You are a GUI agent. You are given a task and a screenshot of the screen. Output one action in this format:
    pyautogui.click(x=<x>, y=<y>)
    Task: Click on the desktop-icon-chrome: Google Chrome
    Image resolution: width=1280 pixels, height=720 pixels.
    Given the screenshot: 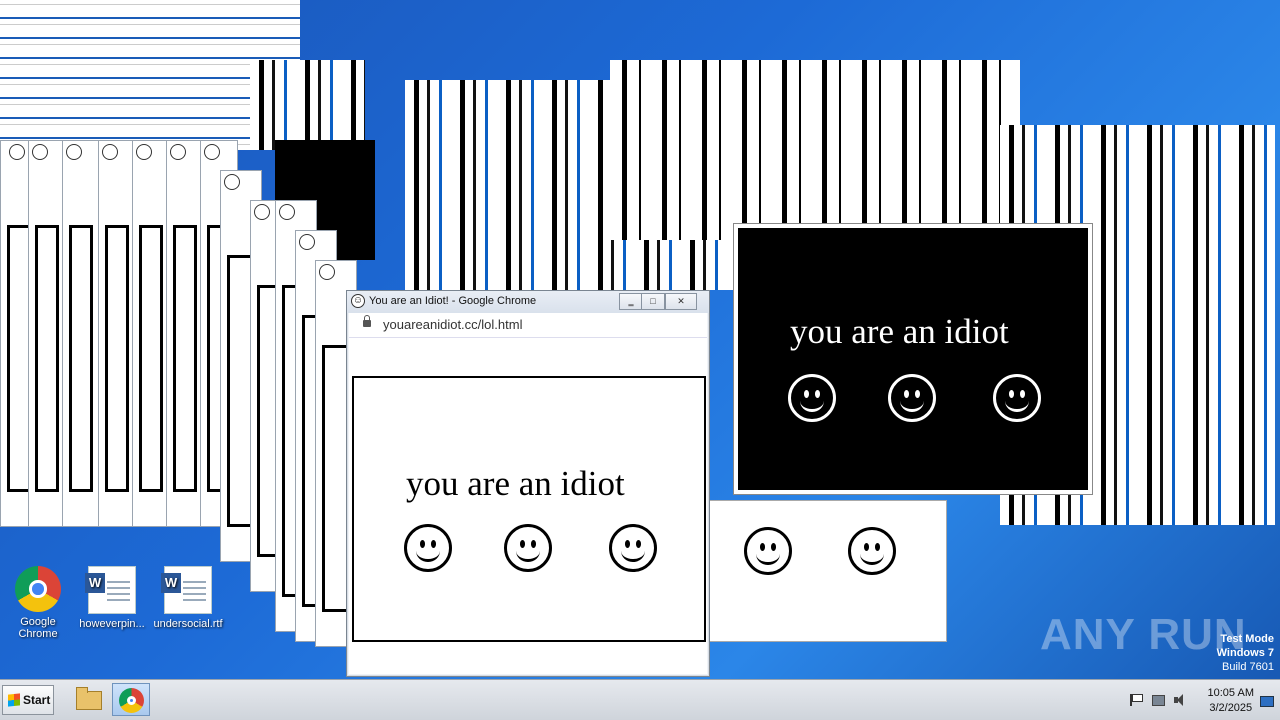 What is the action you would take?
    pyautogui.click(x=38, y=603)
    